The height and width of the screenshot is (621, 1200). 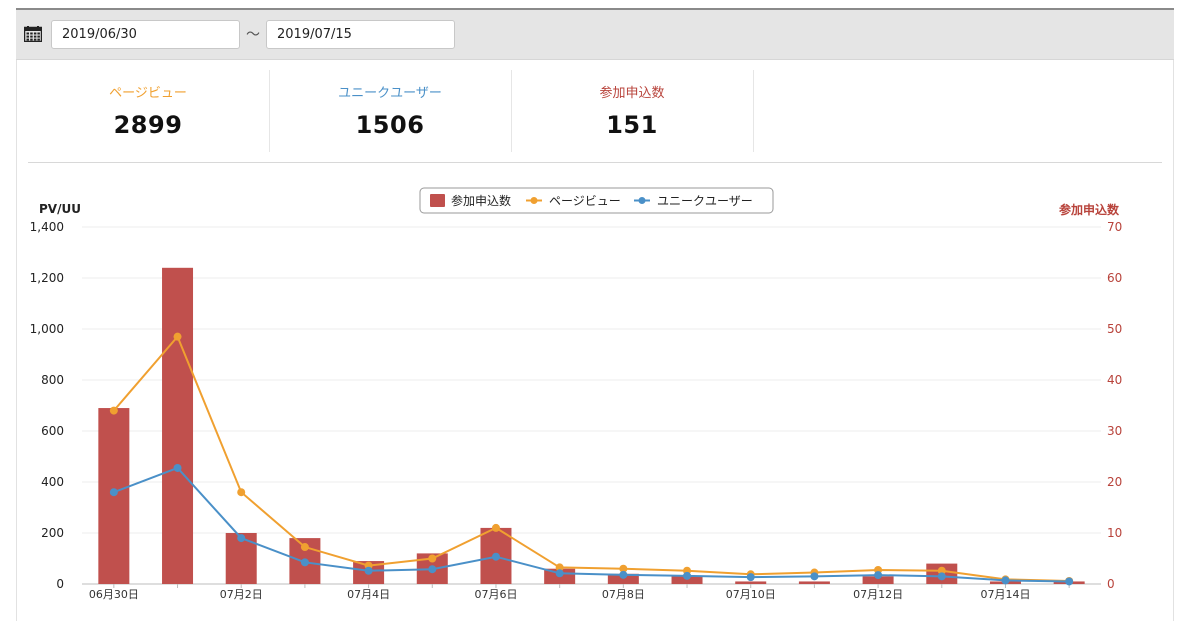 What do you see at coordinates (1089, 209) in the screenshot?
I see `y-axis-title-right: 参加申込数` at bounding box center [1089, 209].